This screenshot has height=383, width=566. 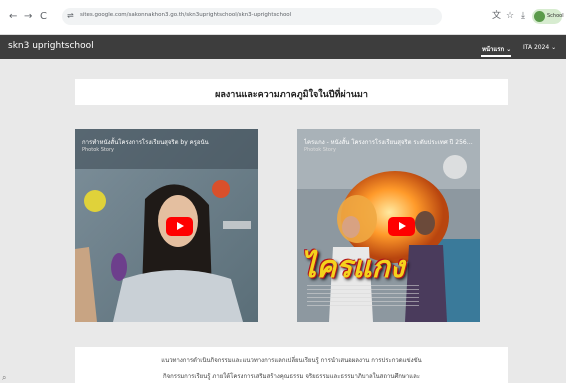 What do you see at coordinates (539, 47) in the screenshot?
I see `nav-item-ita-2024: ITA 2024 ⌄` at bounding box center [539, 47].